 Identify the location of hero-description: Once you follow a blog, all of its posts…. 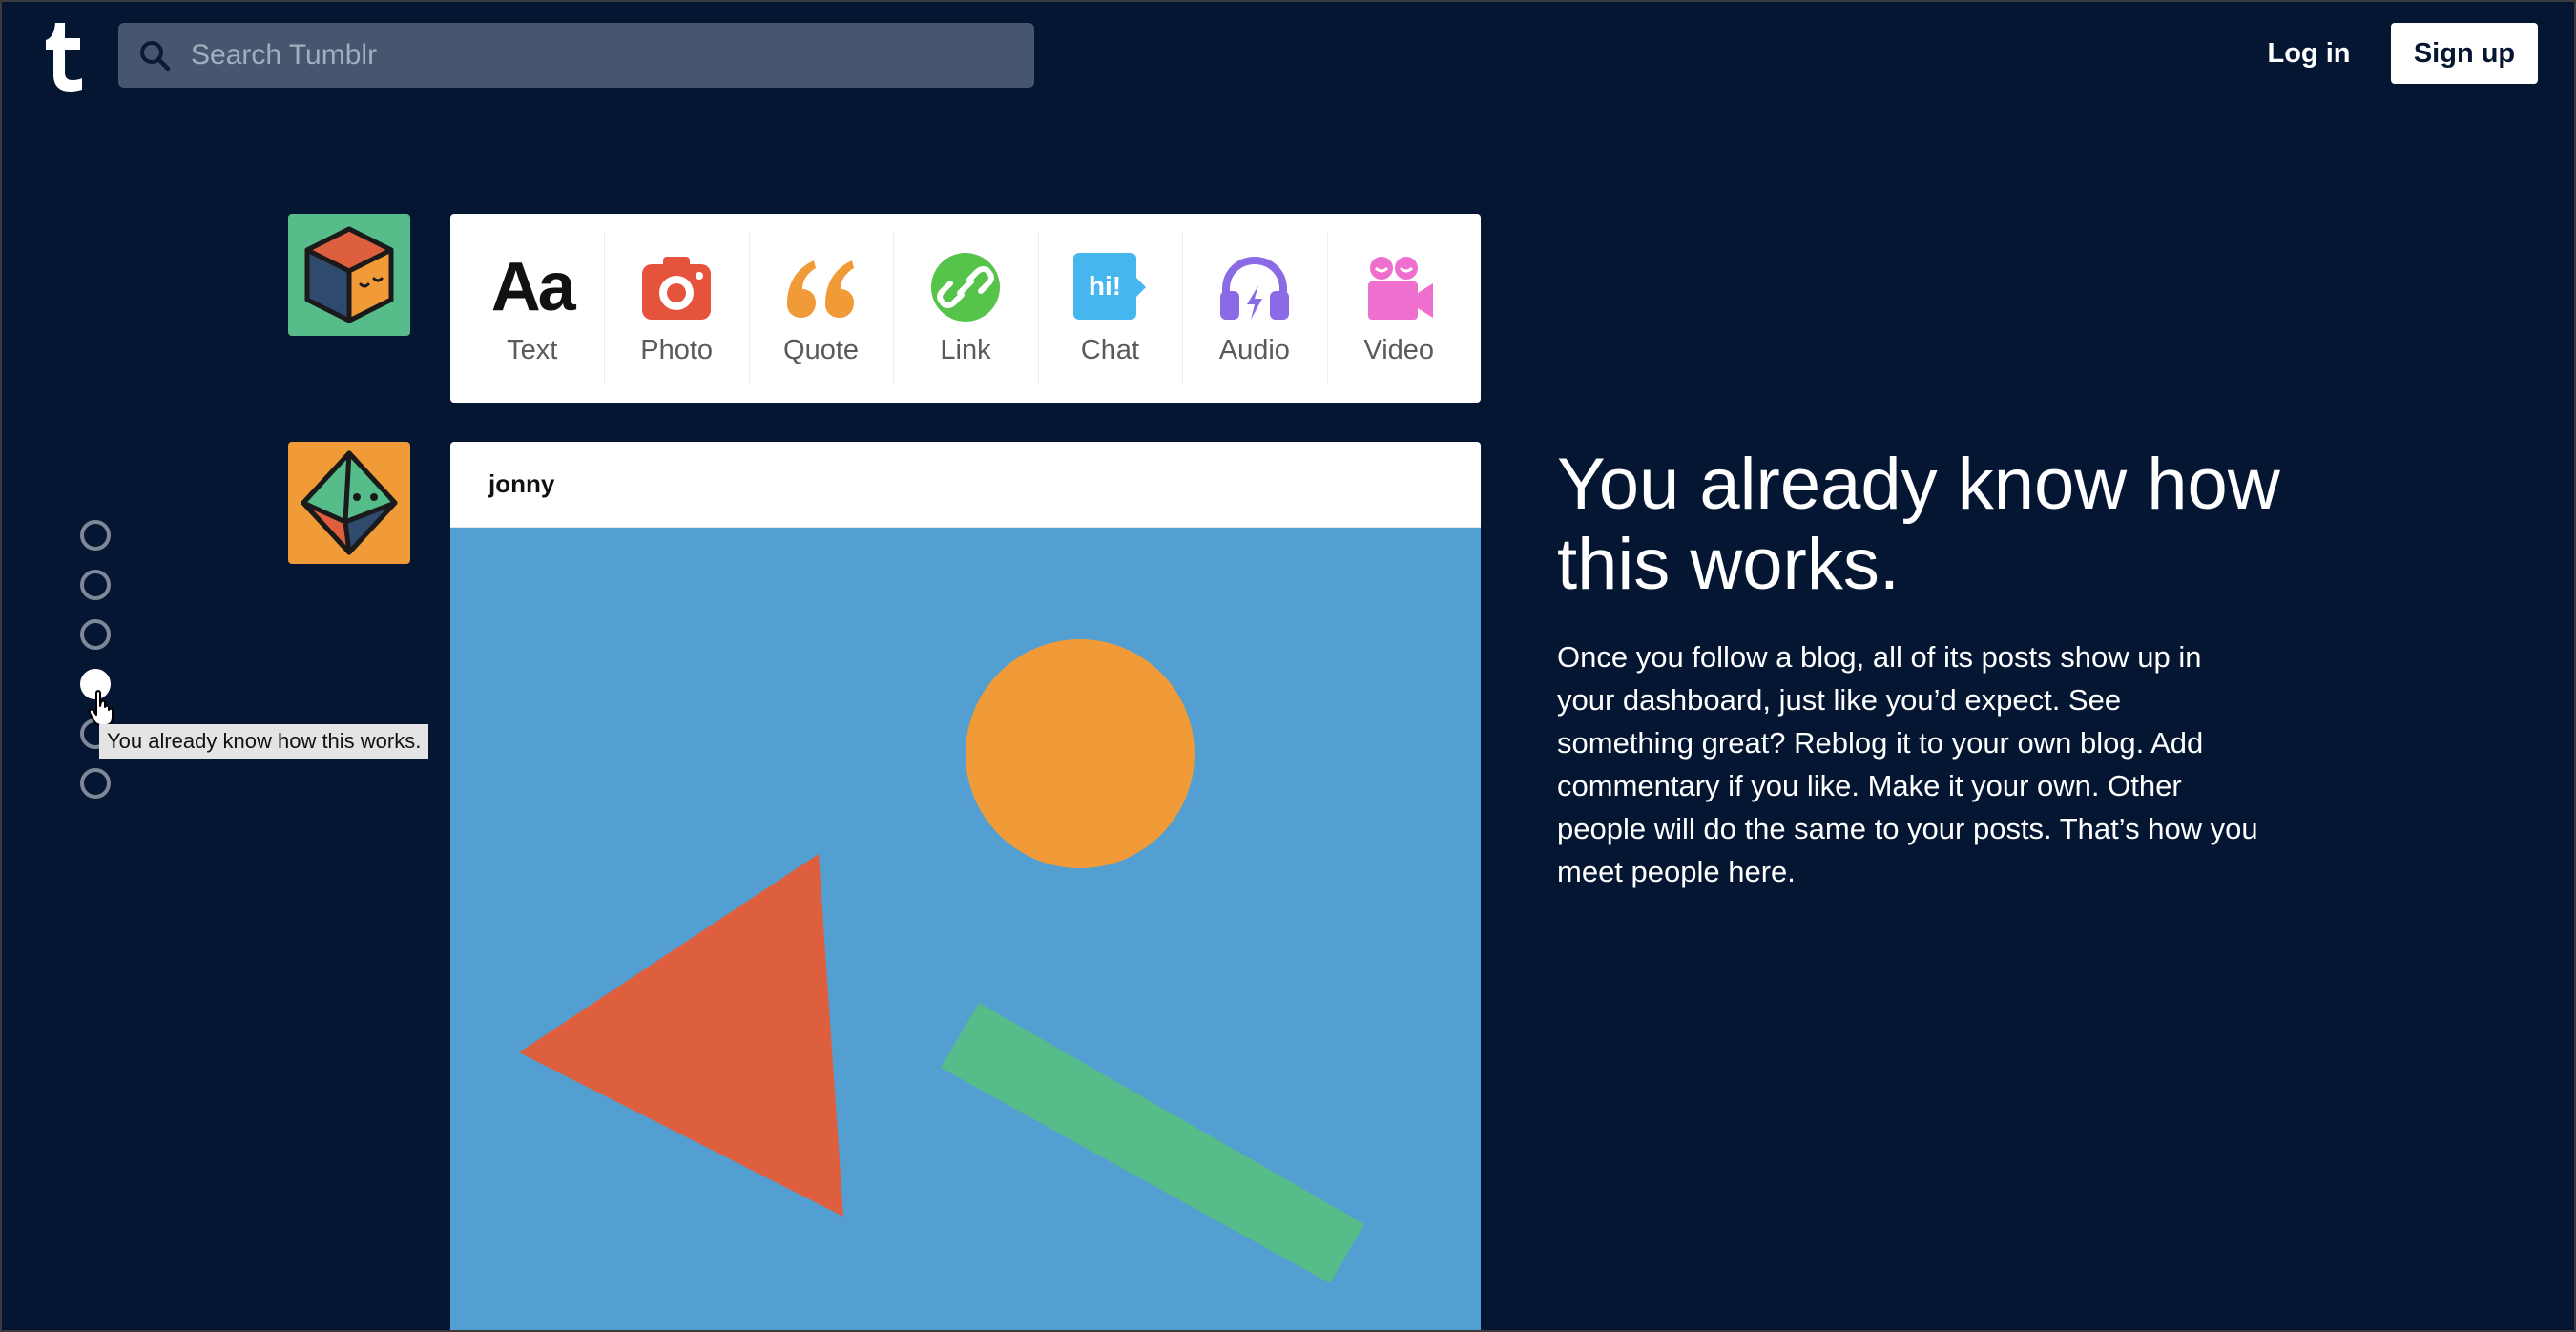
(1907, 764).